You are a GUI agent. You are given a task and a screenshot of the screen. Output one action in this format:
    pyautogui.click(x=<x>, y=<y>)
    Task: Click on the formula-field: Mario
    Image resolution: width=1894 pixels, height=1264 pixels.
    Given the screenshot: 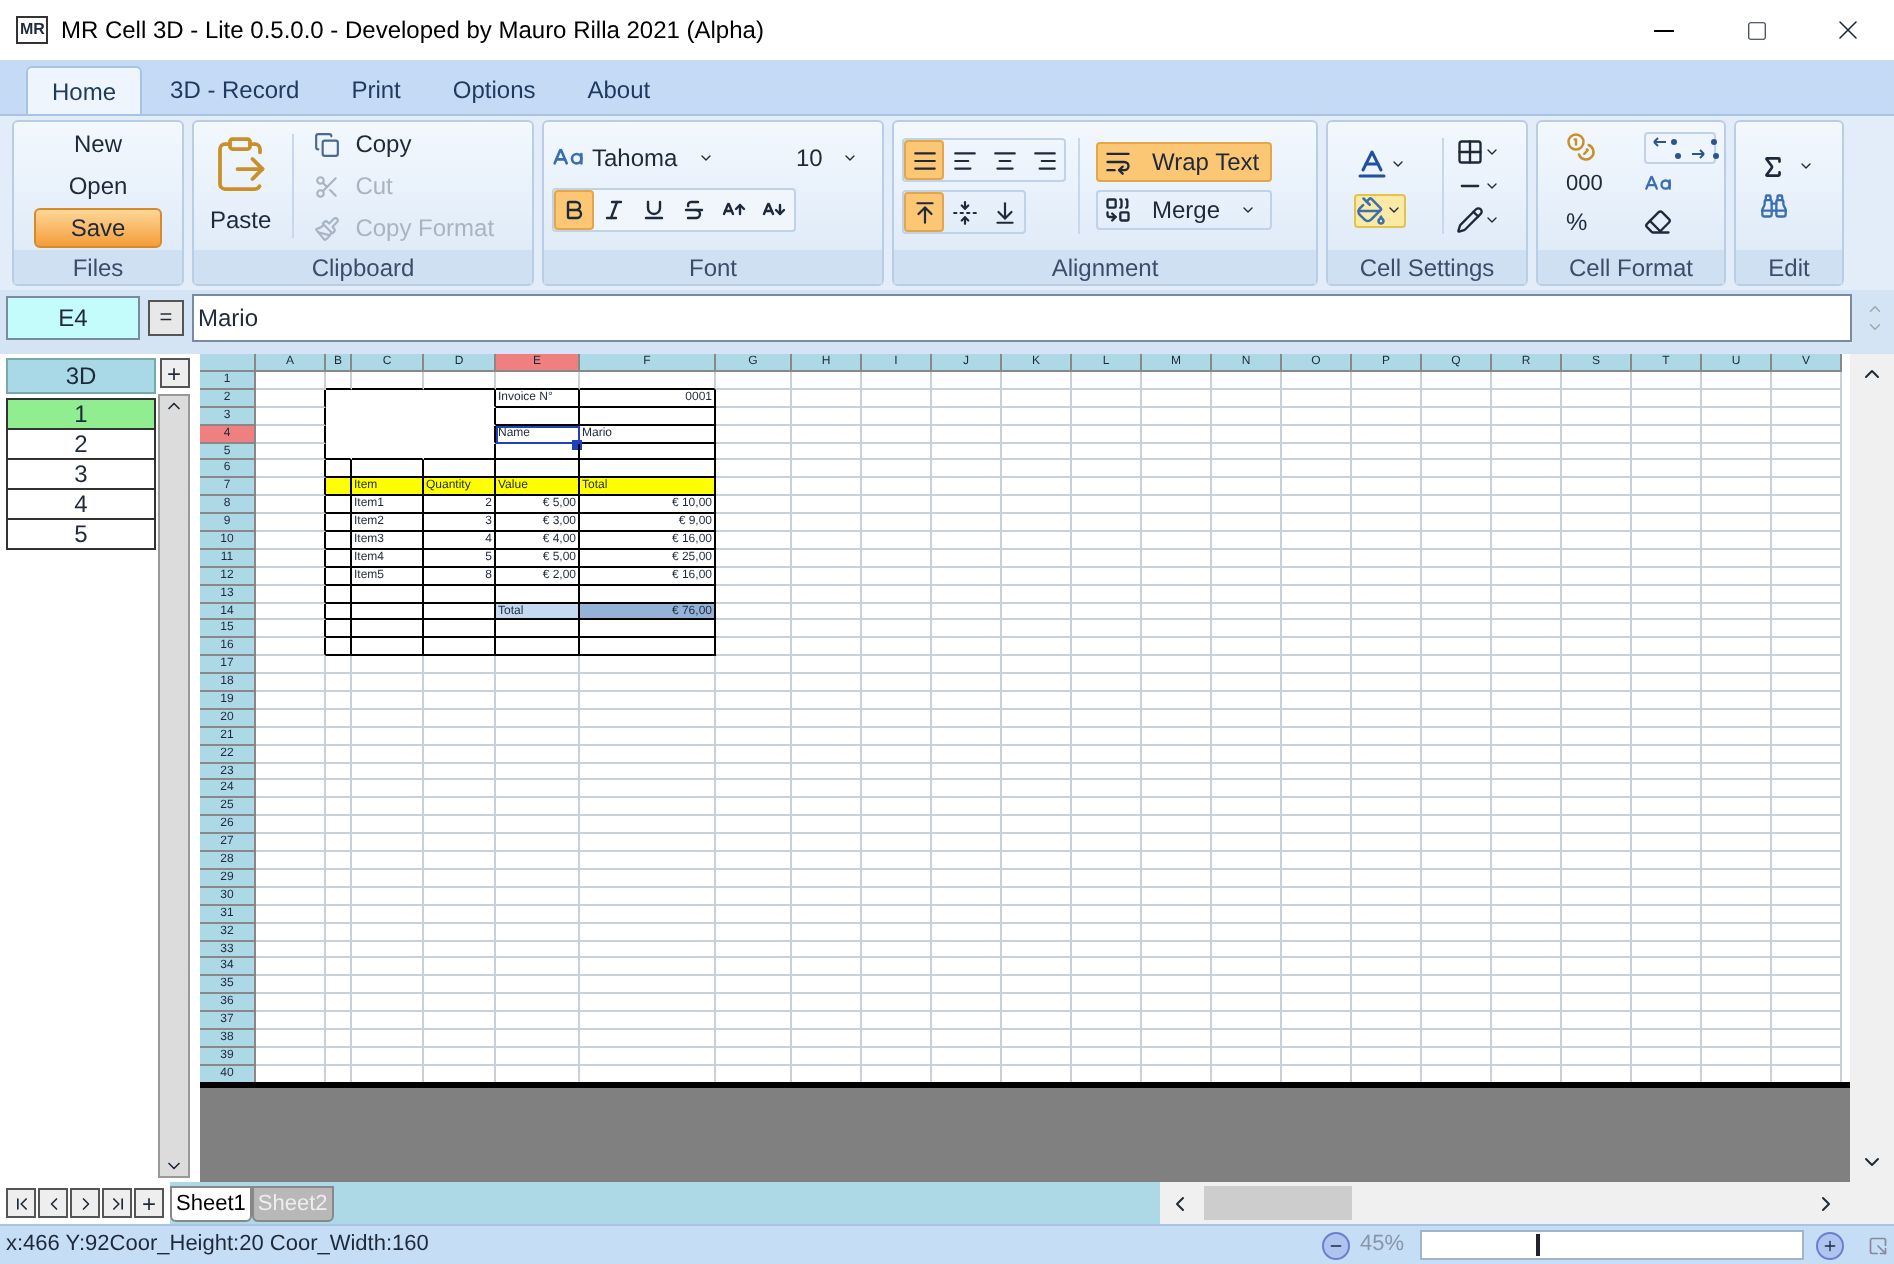 What is the action you would take?
    pyautogui.click(x=1022, y=318)
    